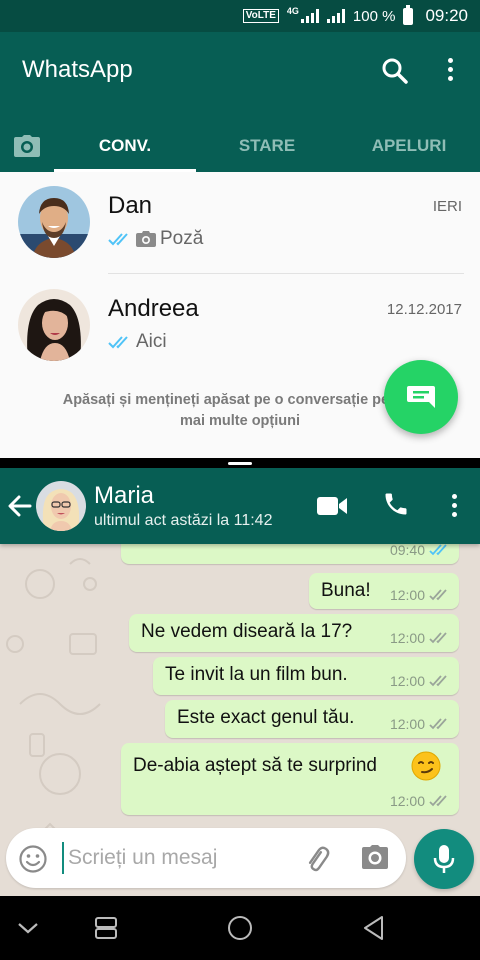  What do you see at coordinates (256, 674) in the screenshot?
I see `message-text: Te invit la un film bun.` at bounding box center [256, 674].